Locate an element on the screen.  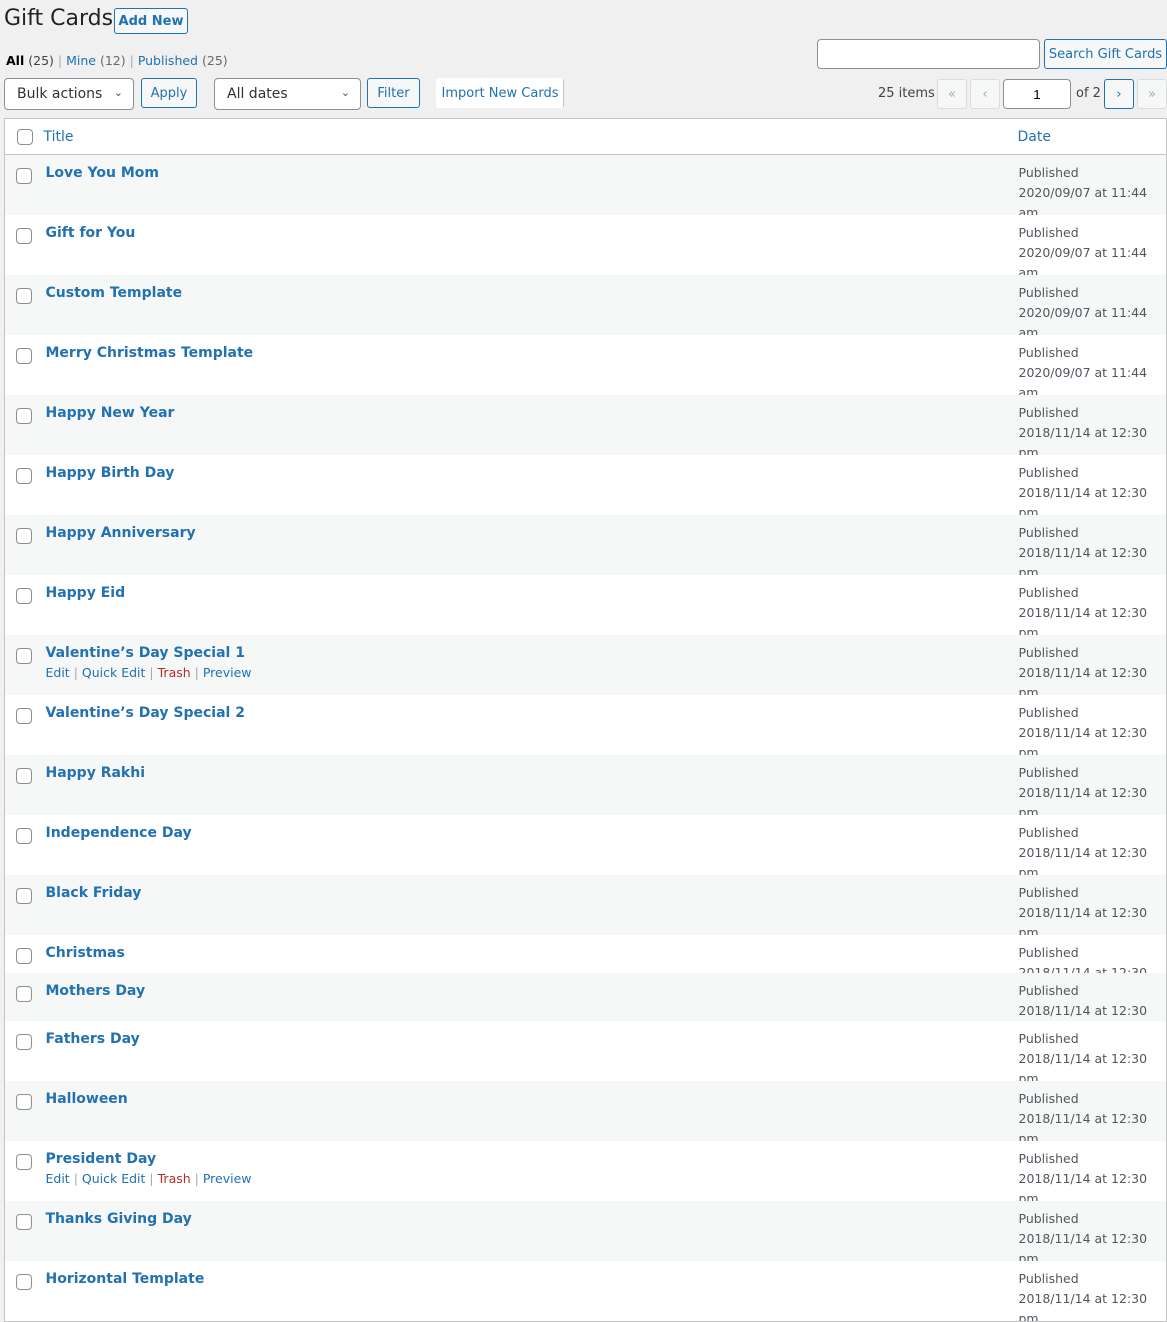
card-title-link: Merry Christmas Template is located at coordinates (528, 353).